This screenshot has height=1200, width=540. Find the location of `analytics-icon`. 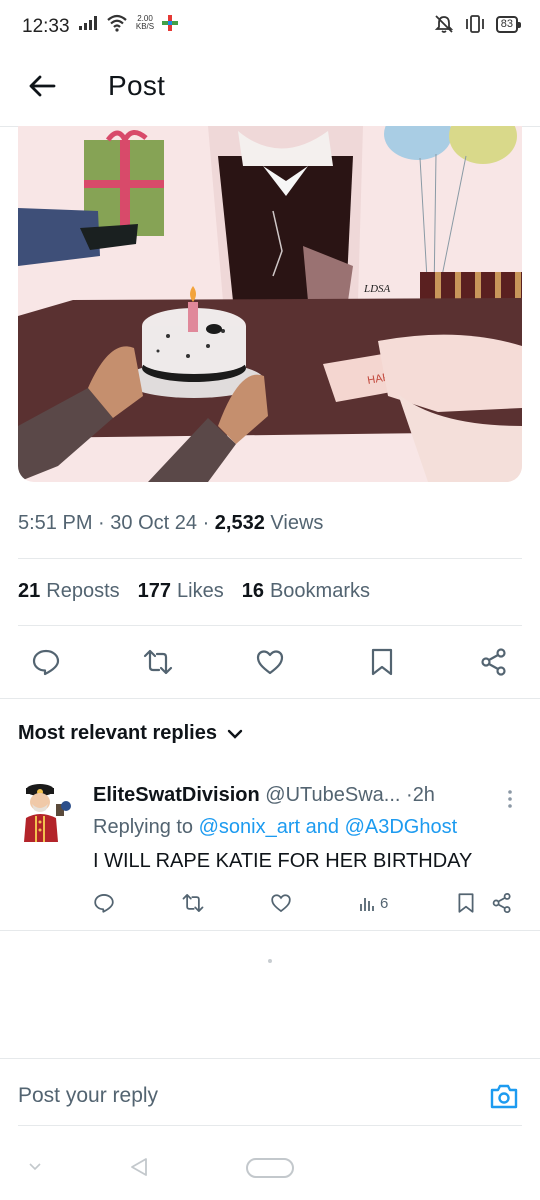

analytics-icon is located at coordinates (367, 904).